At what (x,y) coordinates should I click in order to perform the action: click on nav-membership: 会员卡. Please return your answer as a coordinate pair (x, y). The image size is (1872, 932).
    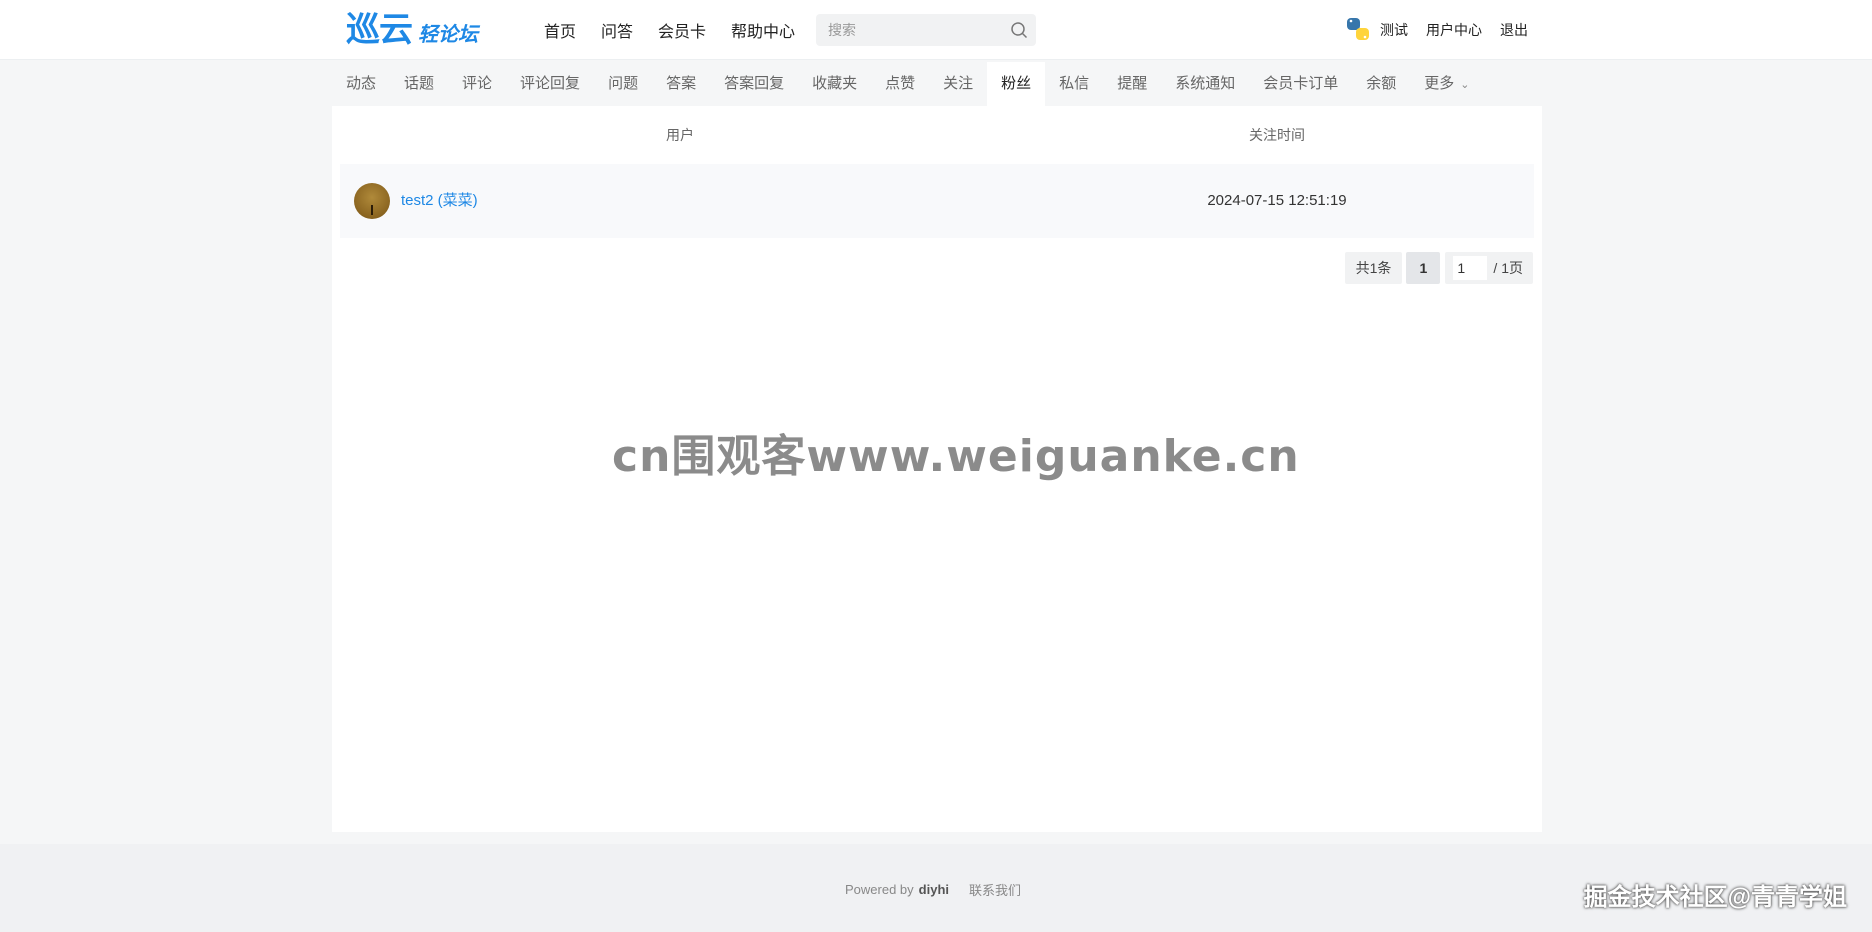
    Looking at the image, I should click on (682, 30).